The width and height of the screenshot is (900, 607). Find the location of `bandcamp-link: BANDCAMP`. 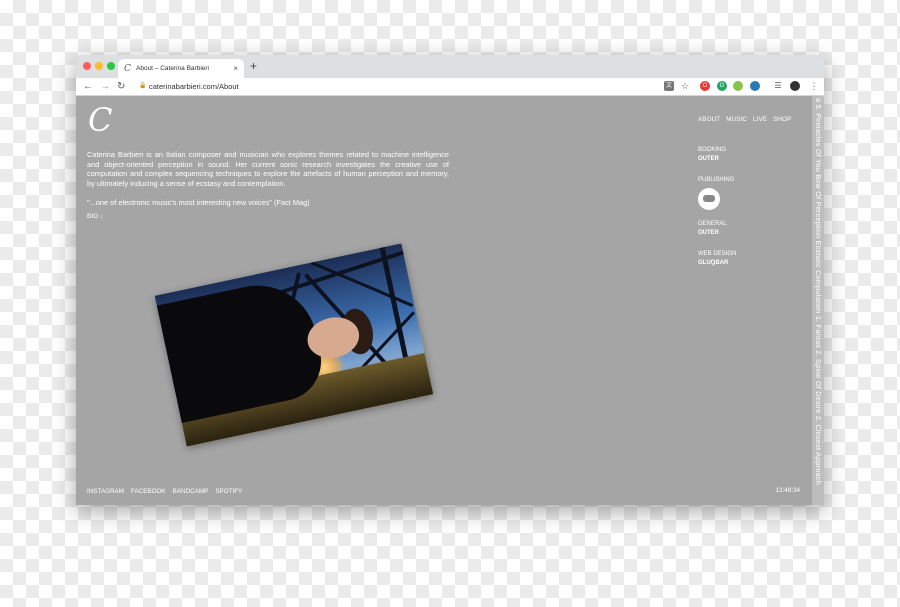

bandcamp-link: BANDCAMP is located at coordinates (191, 491).